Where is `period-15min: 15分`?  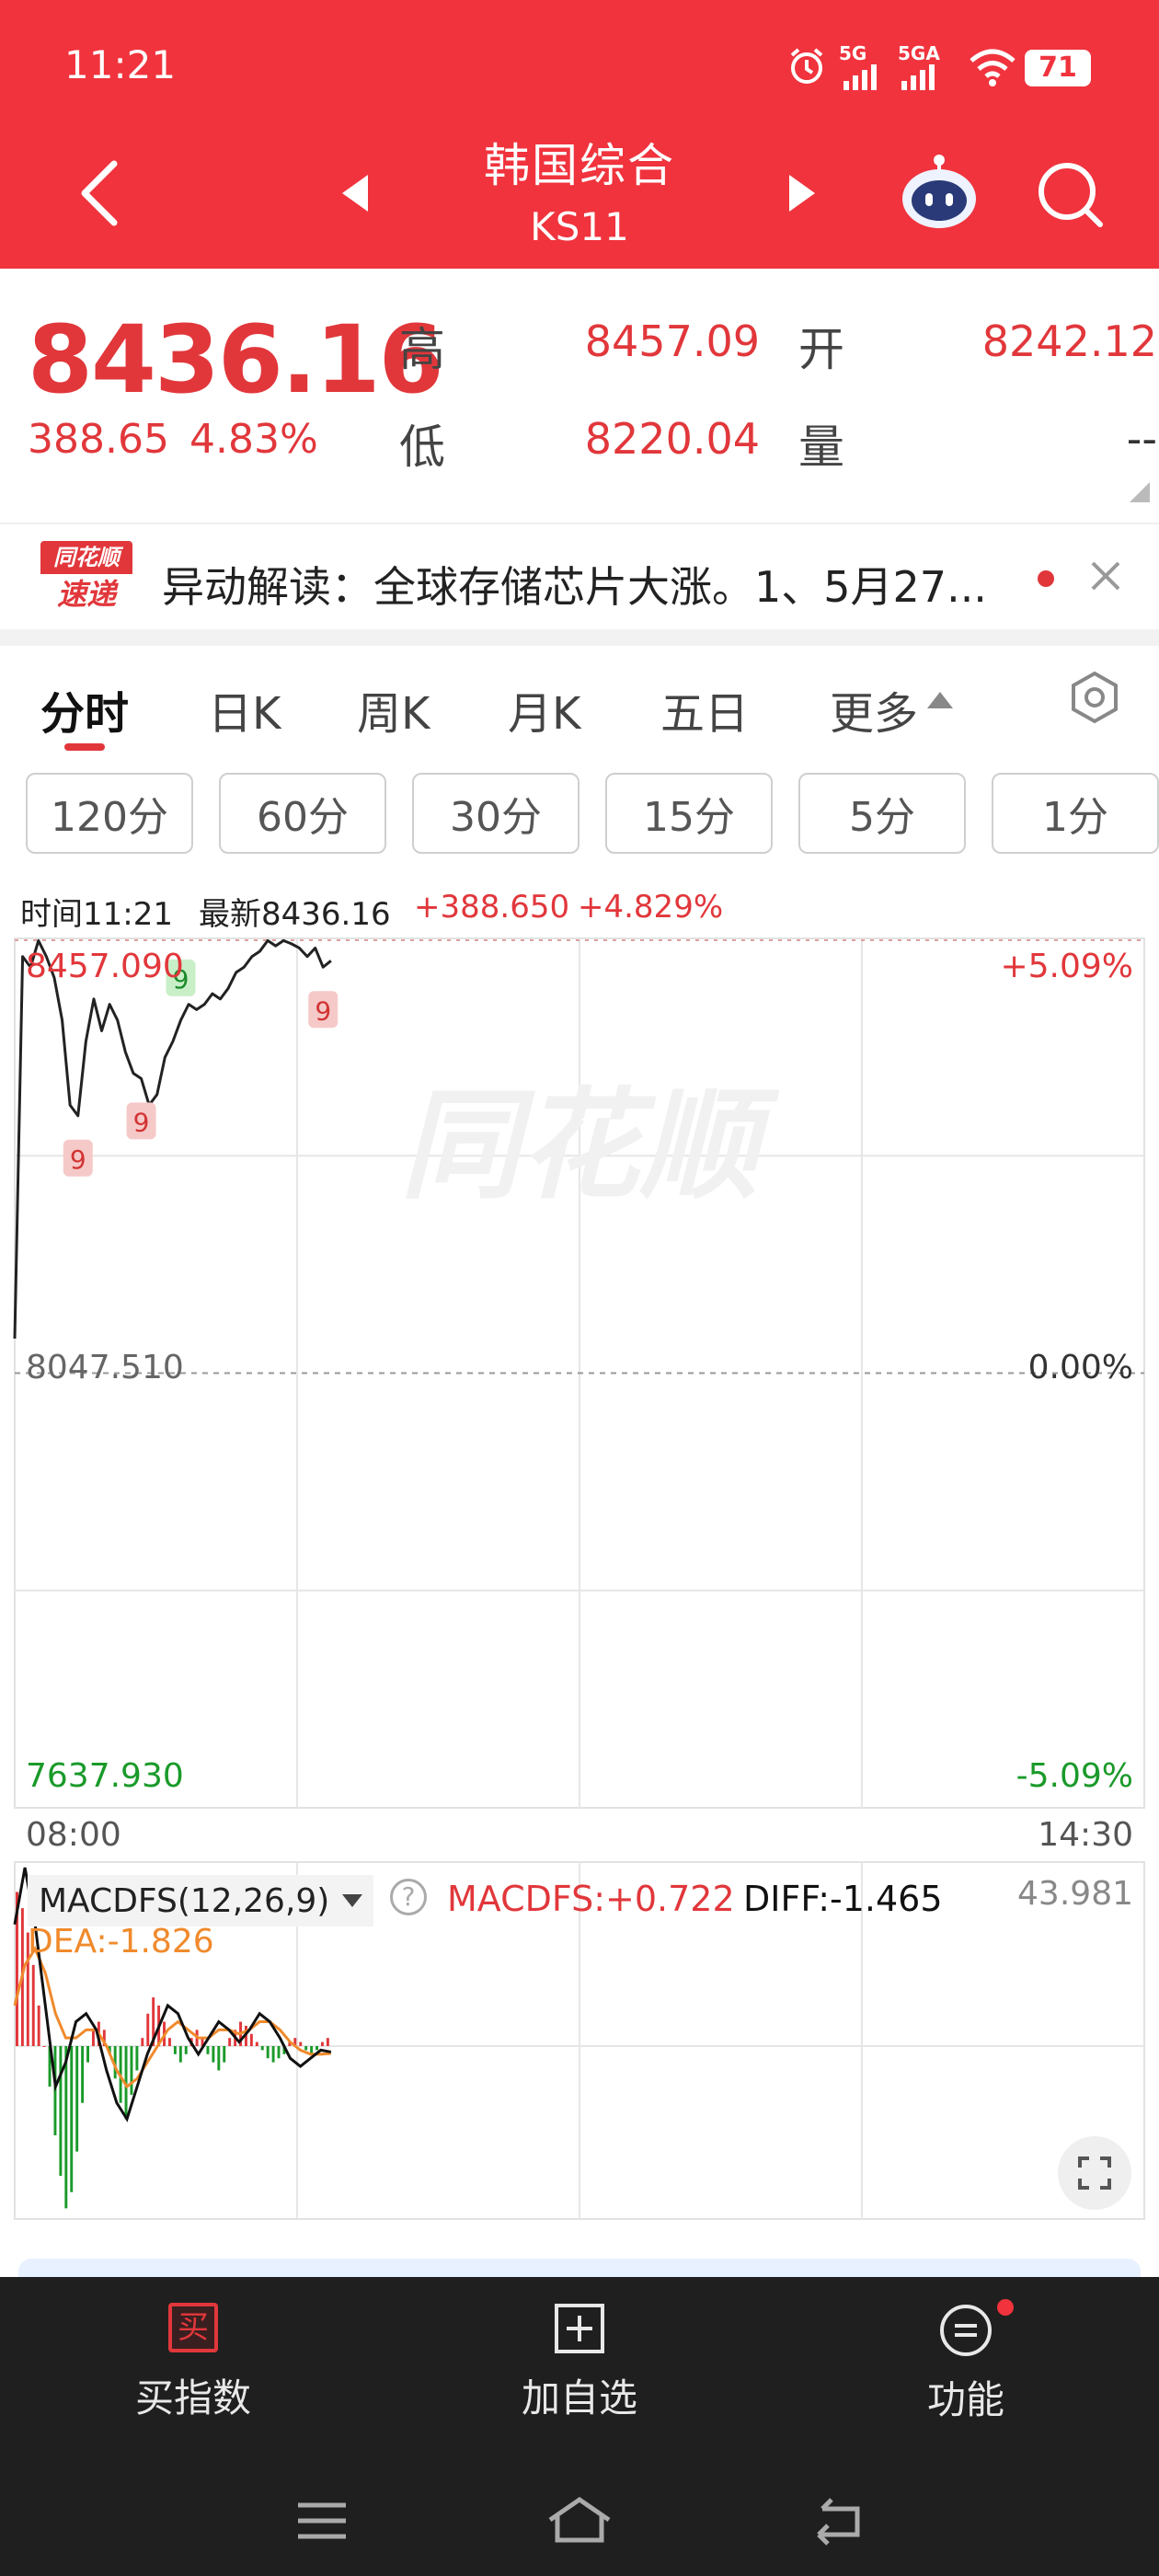
period-15min: 15分 is located at coordinates (689, 813).